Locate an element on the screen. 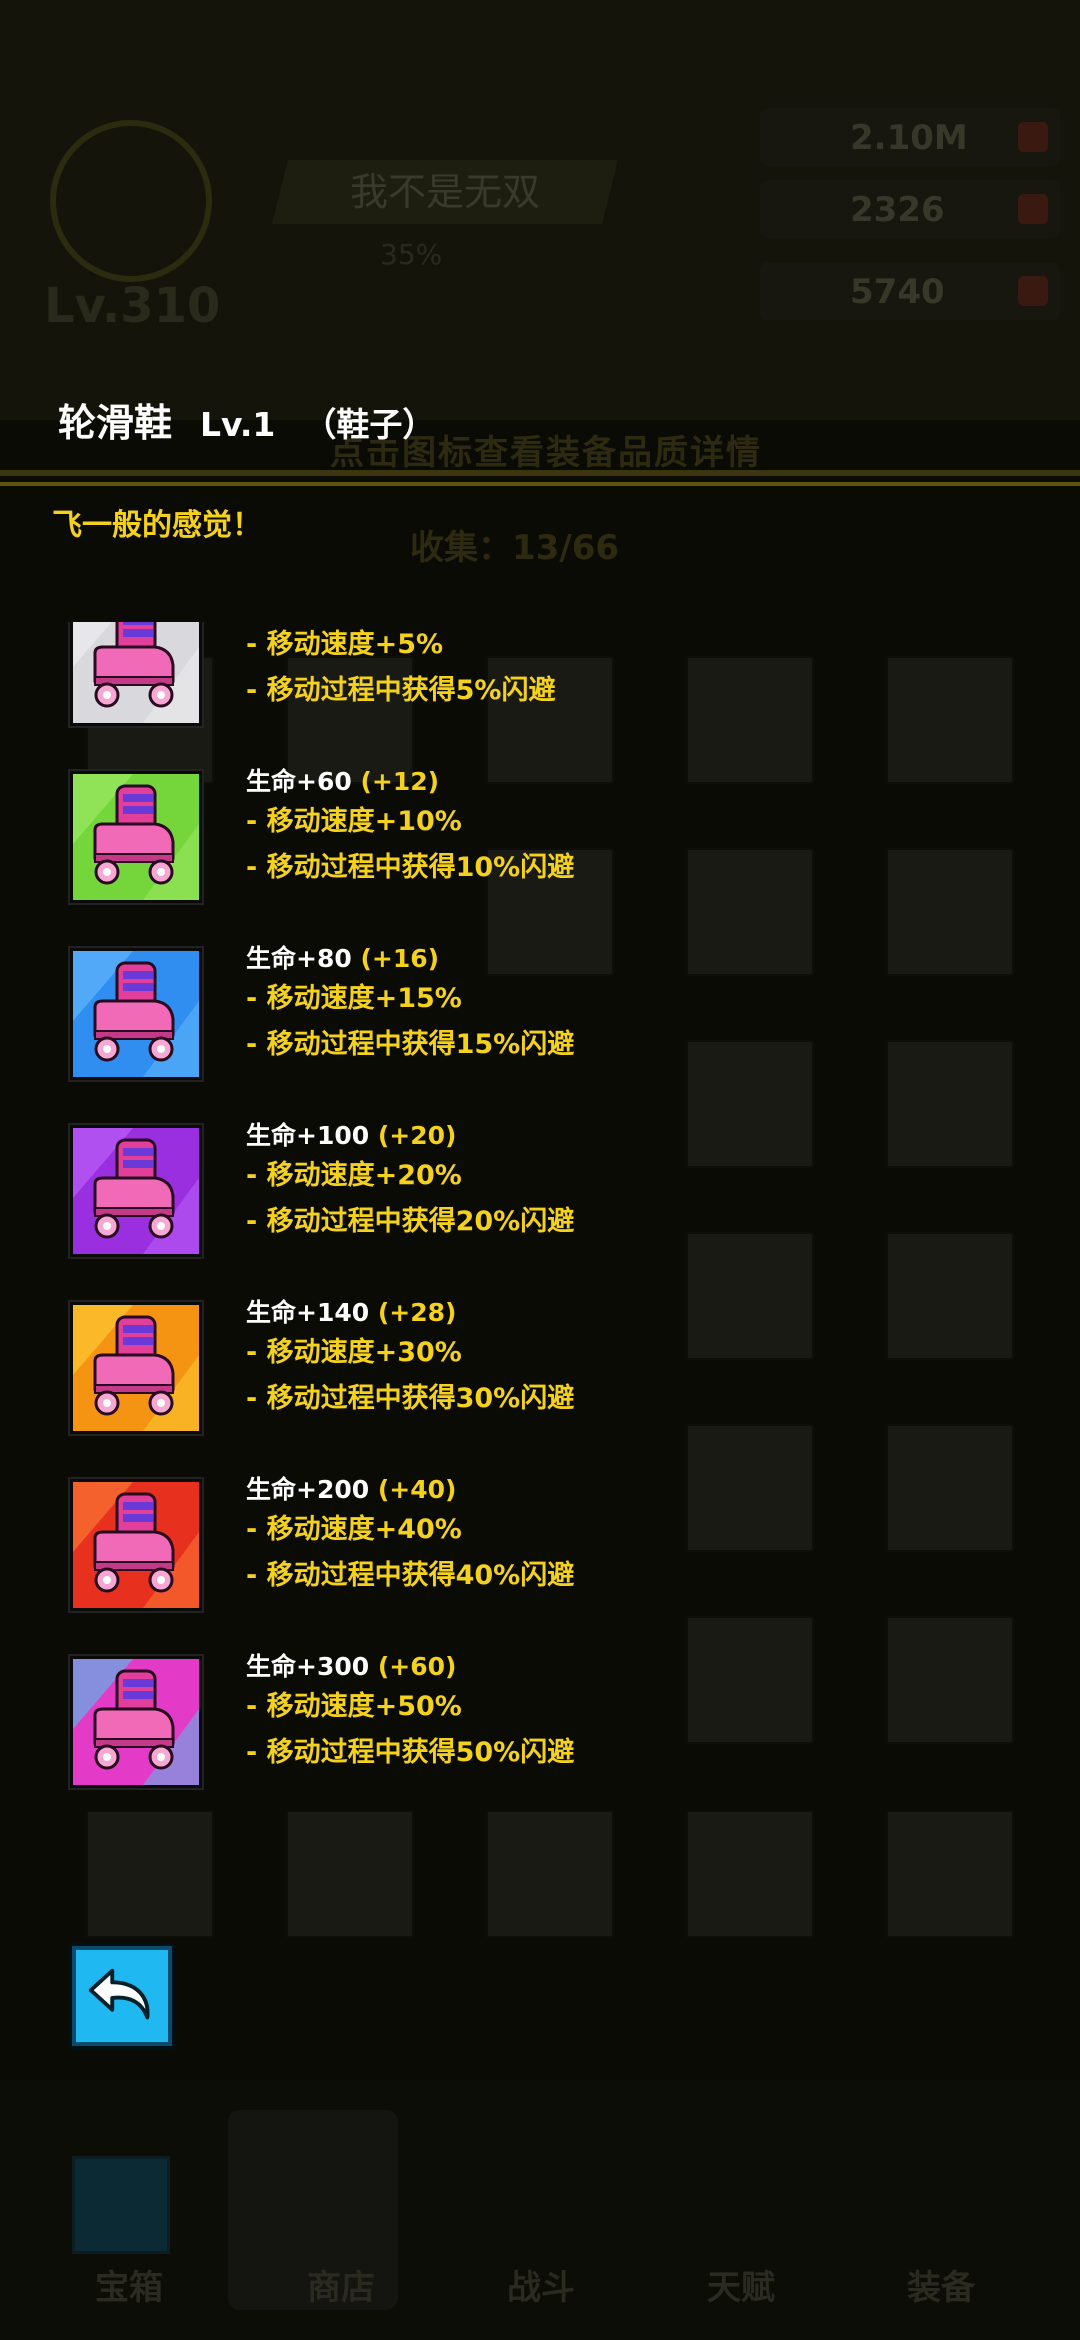 Image resolution: width=1080 pixels, height=2340 pixels. tier-dodge: - 移动过程中获得50%闪避 is located at coordinates (410, 1752).